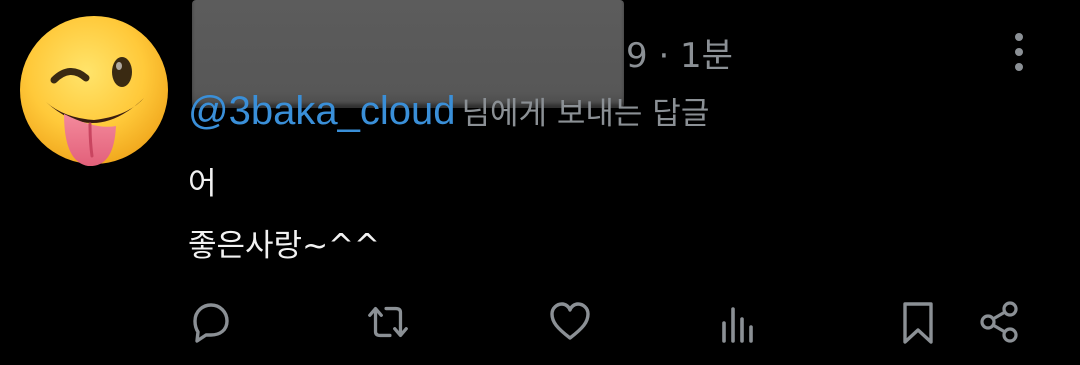 The width and height of the screenshot is (1080, 365). Describe the element at coordinates (321, 111) in the screenshot. I see `reply-mention-link: @3baka_cloud` at that location.